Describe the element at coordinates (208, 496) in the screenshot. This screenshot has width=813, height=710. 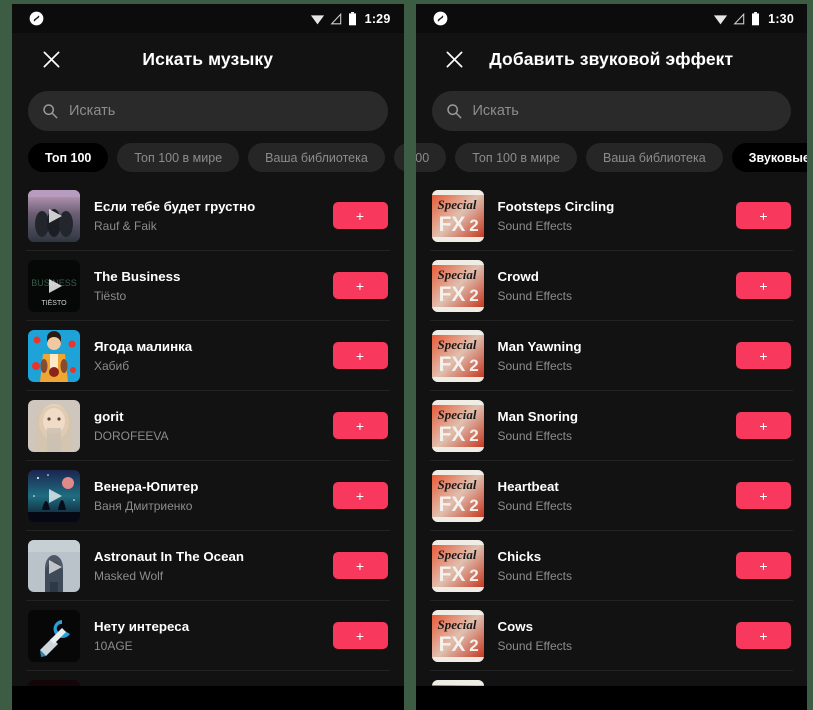
I see `table-row: Венера-Юпитер Ваня Дмитриенко +` at that location.